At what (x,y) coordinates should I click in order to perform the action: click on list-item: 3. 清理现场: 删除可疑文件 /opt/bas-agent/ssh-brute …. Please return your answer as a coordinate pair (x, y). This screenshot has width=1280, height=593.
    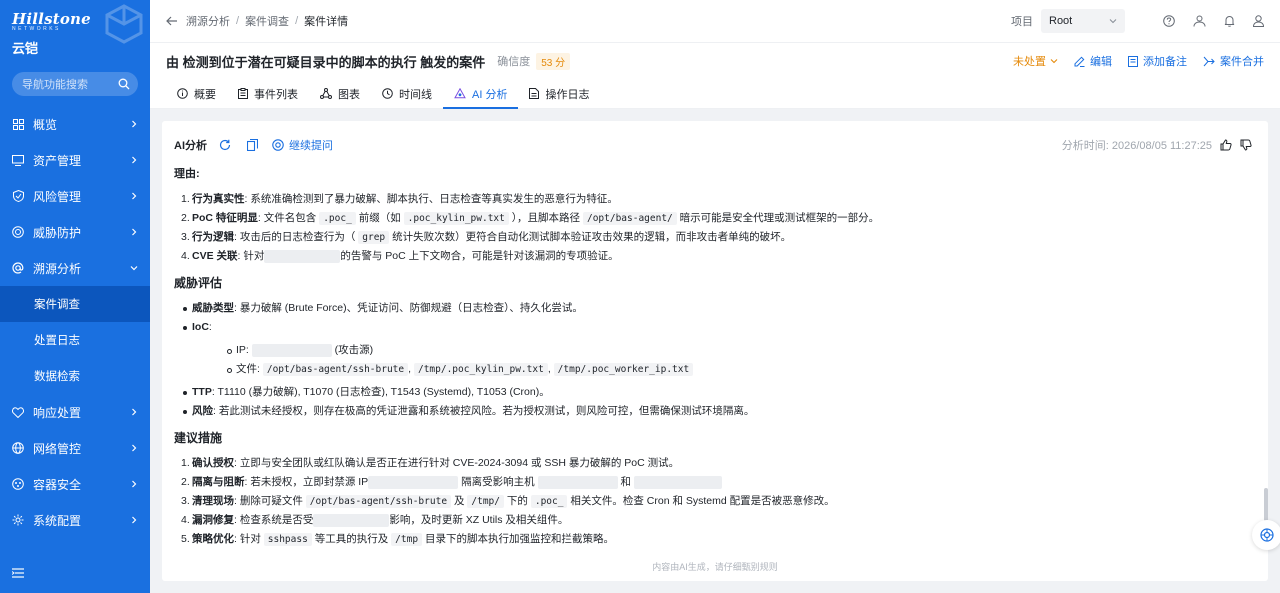
    Looking at the image, I should click on (508, 501).